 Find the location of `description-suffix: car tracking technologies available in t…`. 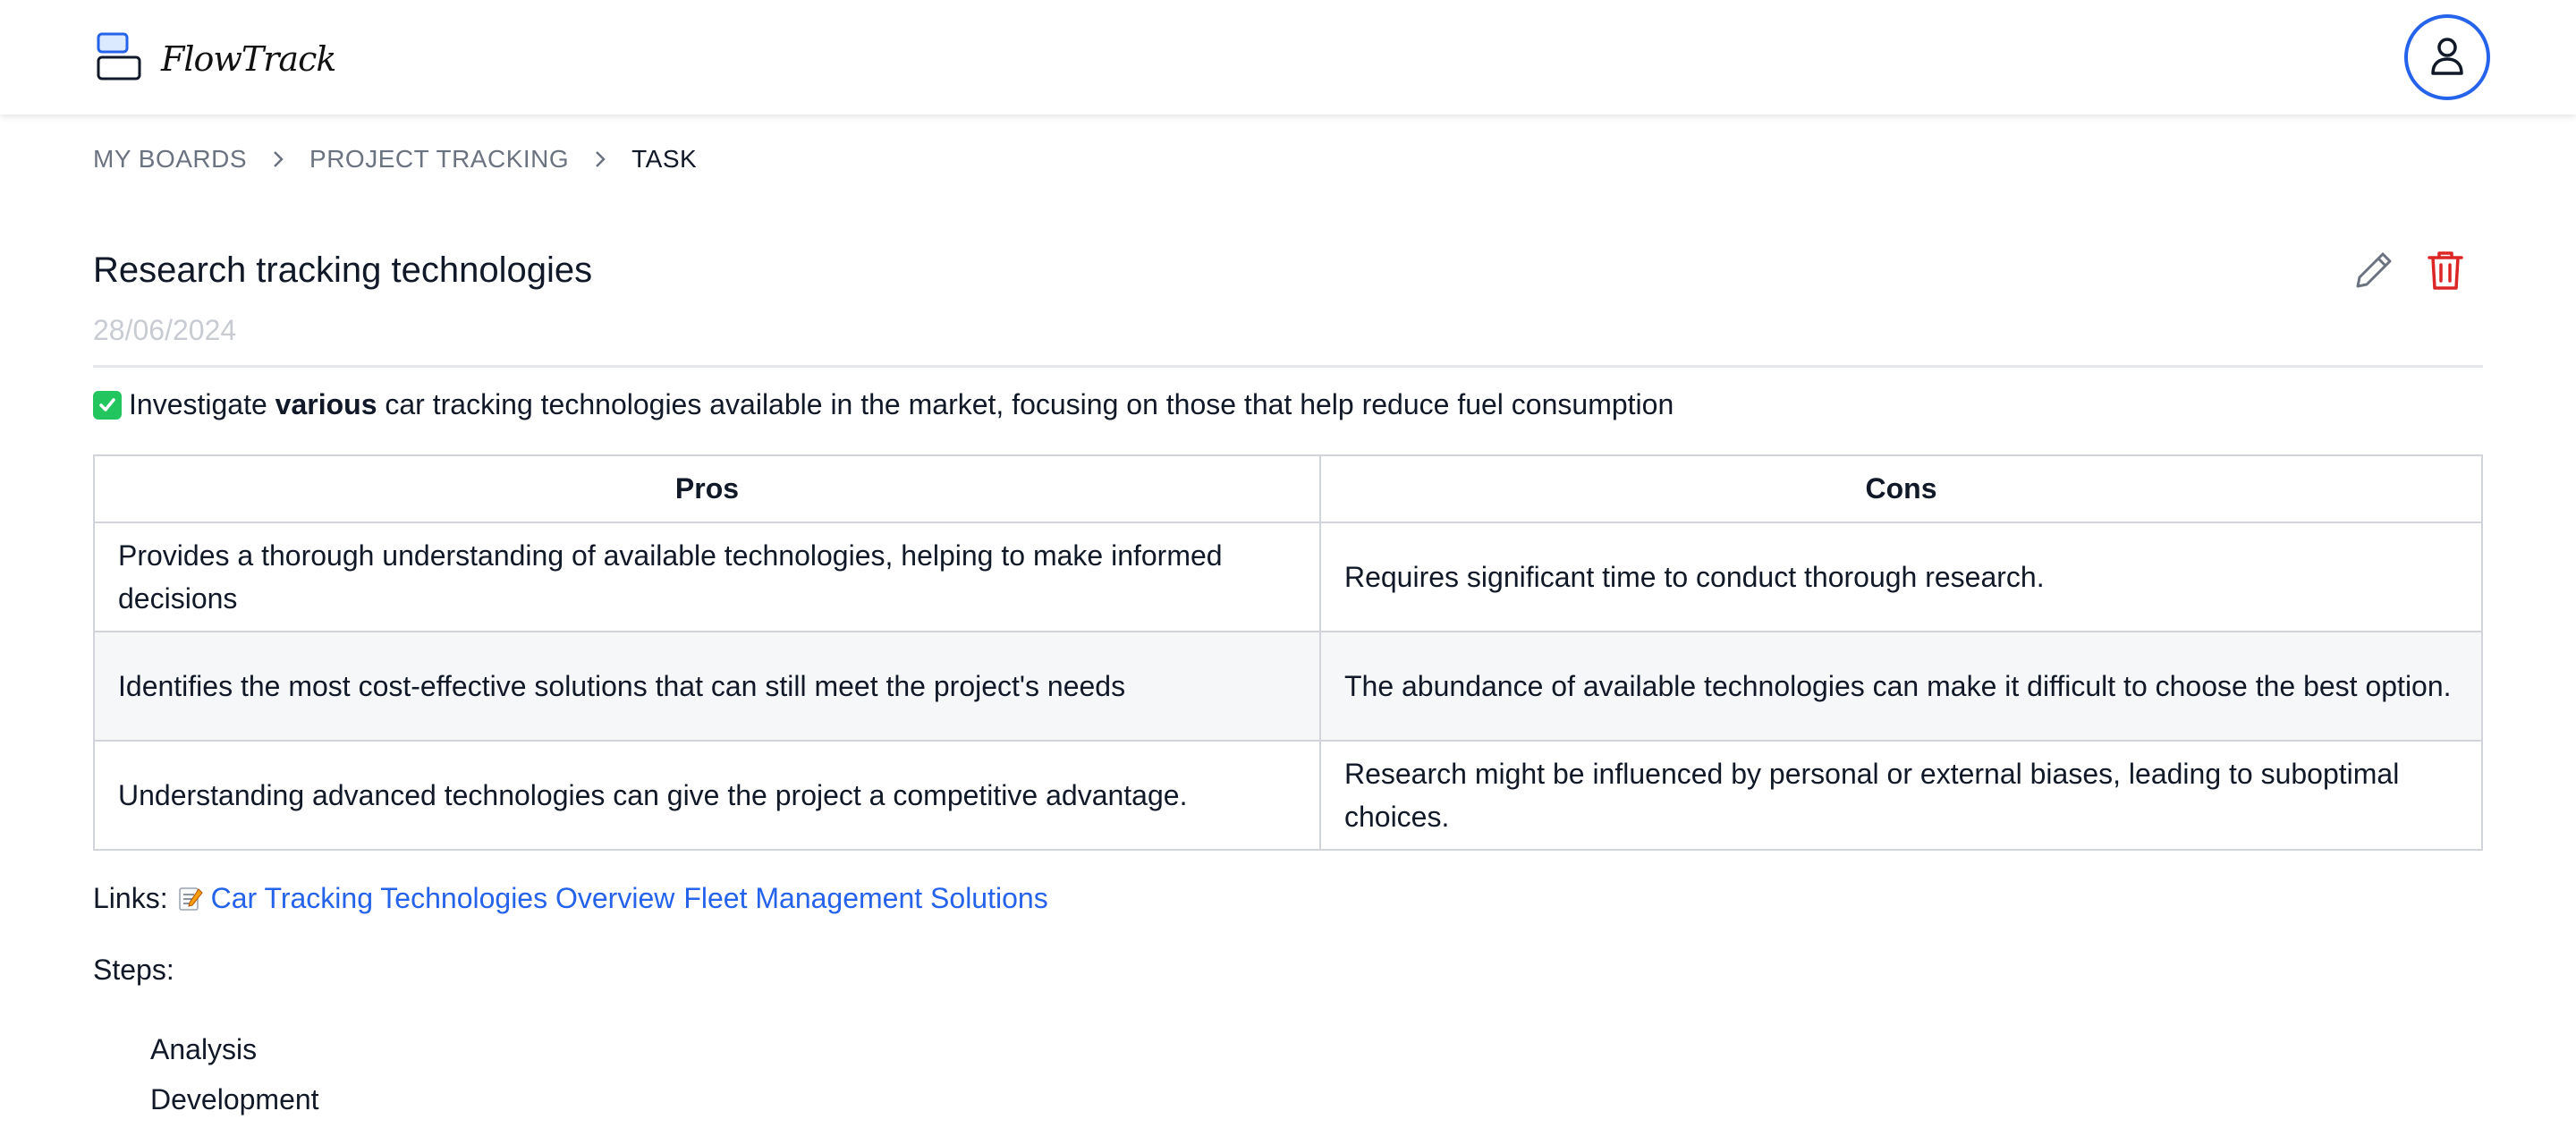

description-suffix: car tracking technologies available in t… is located at coordinates (1025, 404).